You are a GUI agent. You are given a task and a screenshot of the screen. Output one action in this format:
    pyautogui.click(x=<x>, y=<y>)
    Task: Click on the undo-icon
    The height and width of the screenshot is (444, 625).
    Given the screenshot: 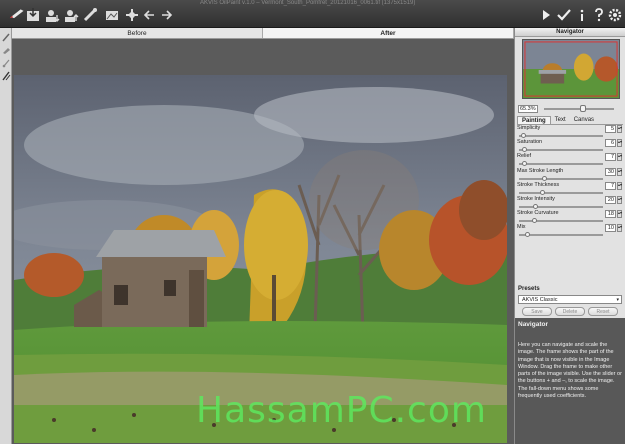 What is the action you would take?
    pyautogui.click(x=150, y=15)
    